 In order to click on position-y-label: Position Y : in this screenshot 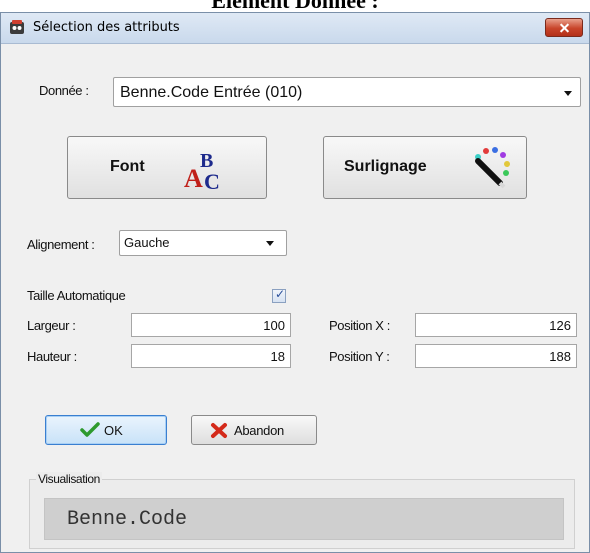, I will do `click(359, 356)`.